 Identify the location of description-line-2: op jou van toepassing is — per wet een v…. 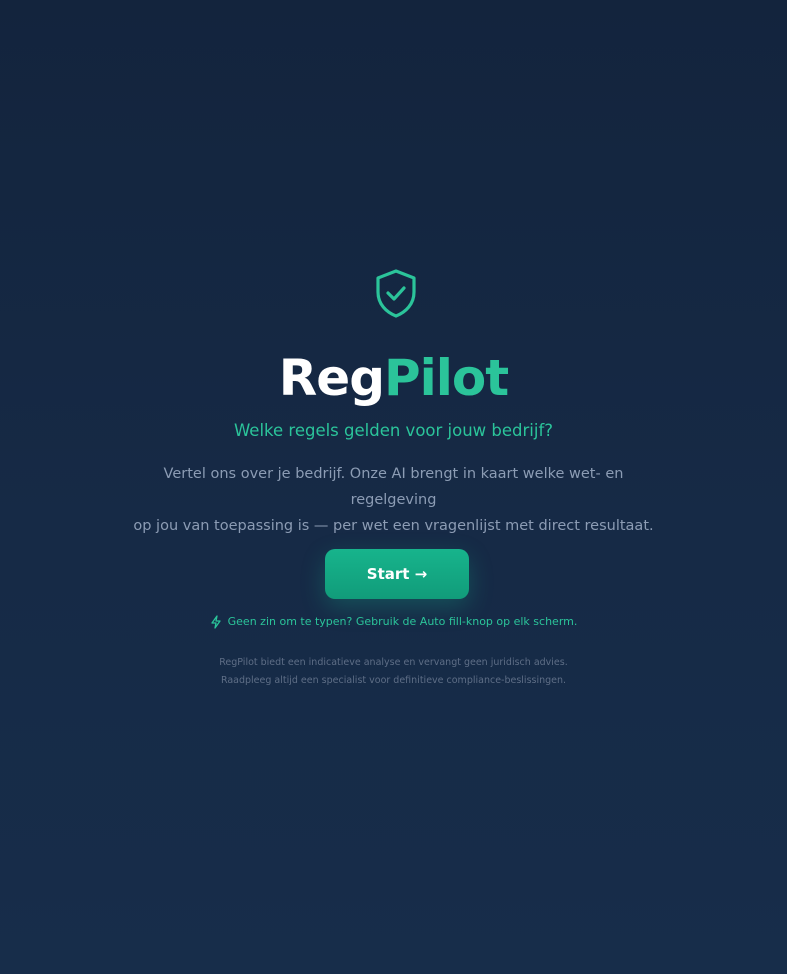
(393, 526).